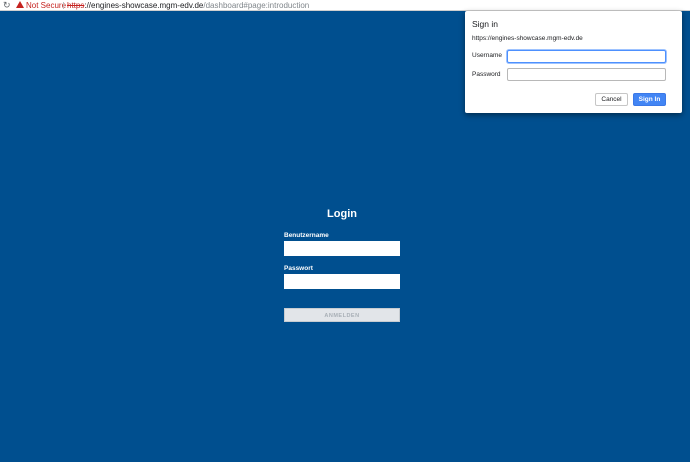  I want to click on signin-dialog-title: Sign in, so click(485, 24).